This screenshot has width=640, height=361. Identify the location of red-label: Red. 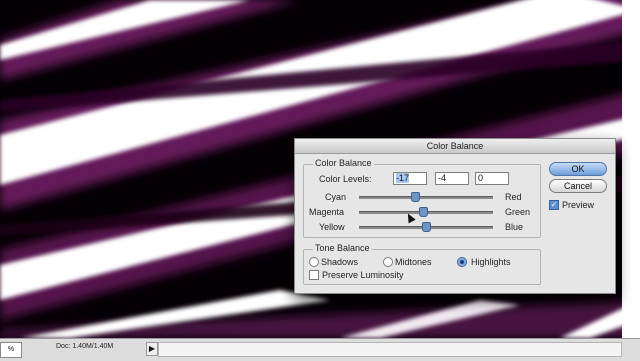
(513, 197).